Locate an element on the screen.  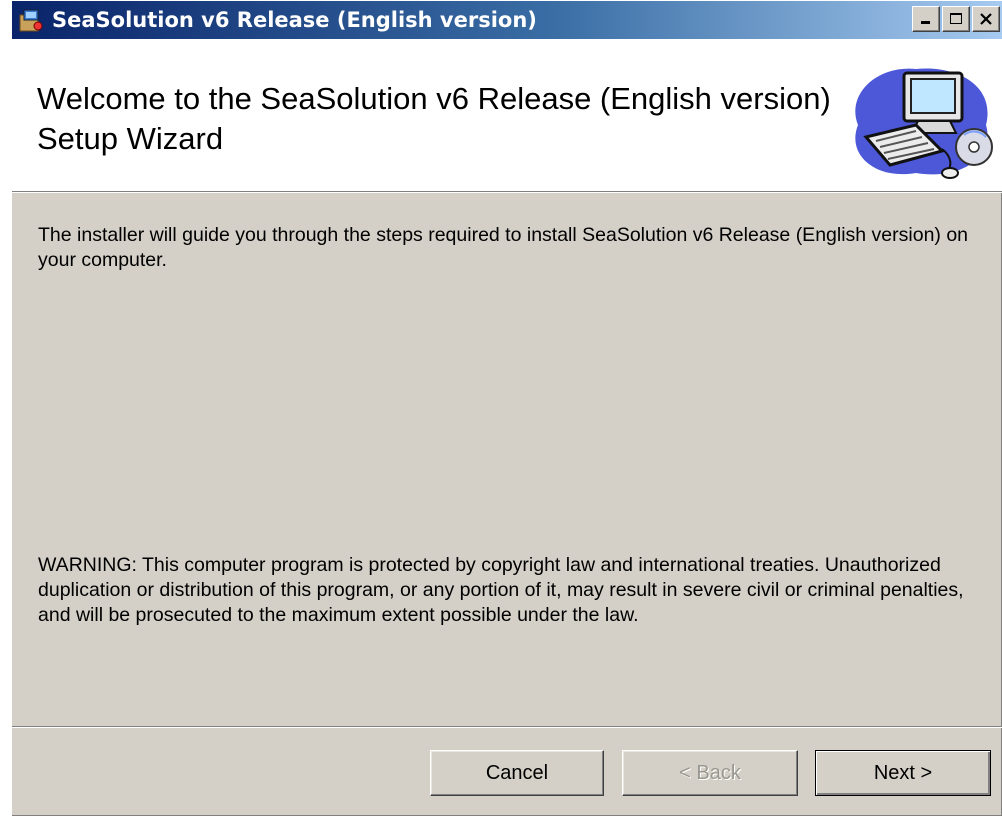
minimize-icon is located at coordinates (925, 22).